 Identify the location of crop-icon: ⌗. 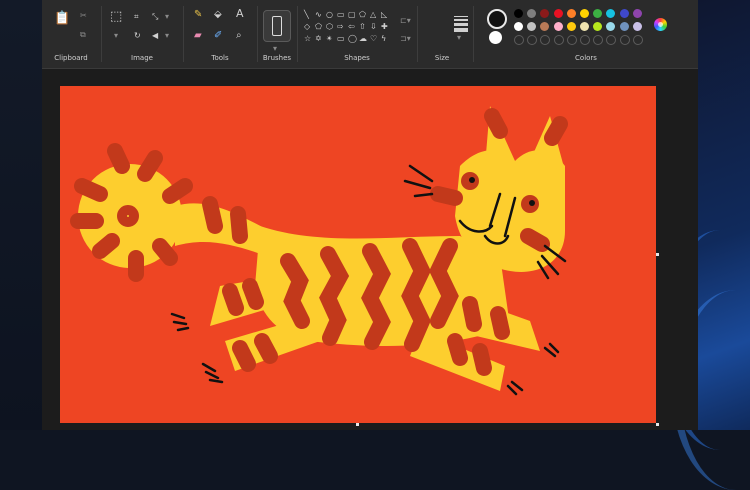
(136, 17).